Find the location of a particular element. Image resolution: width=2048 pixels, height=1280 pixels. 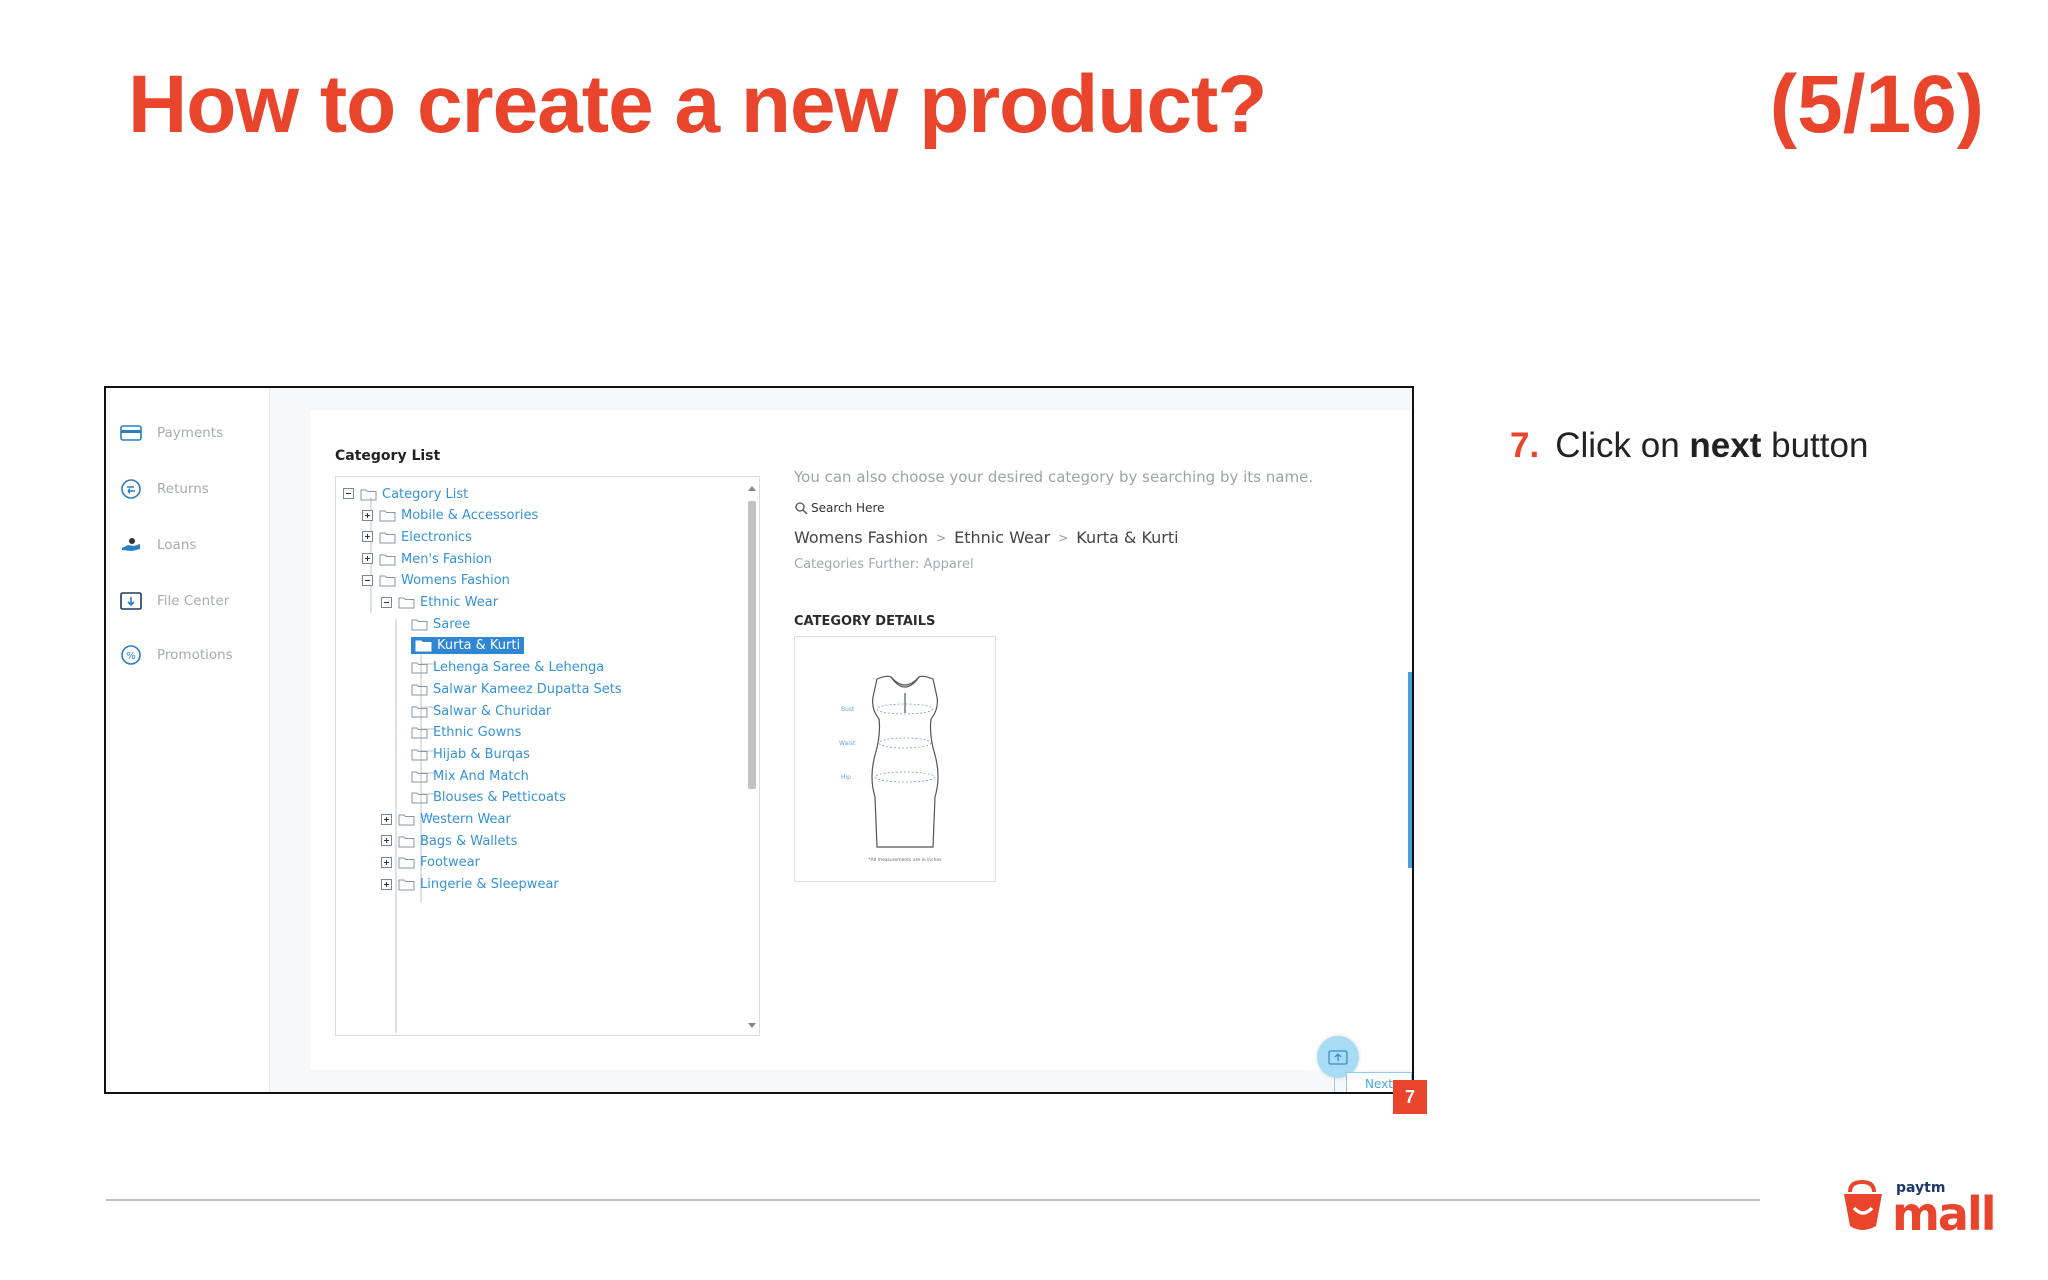

tree-item: Ethnic Gowns is located at coordinates (466, 733).